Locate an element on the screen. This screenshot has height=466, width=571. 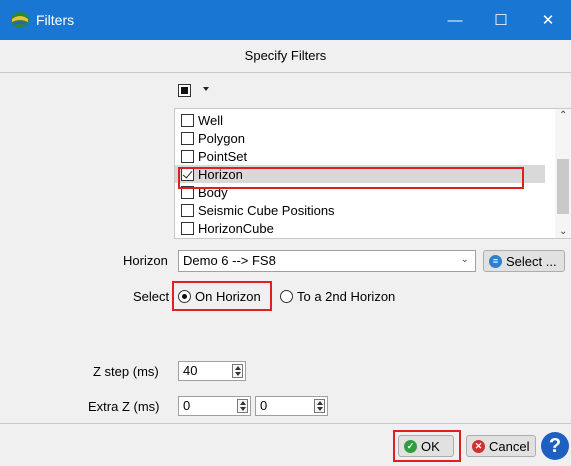
extra-z-spinbox-2: 0 is located at coordinates (291, 406).